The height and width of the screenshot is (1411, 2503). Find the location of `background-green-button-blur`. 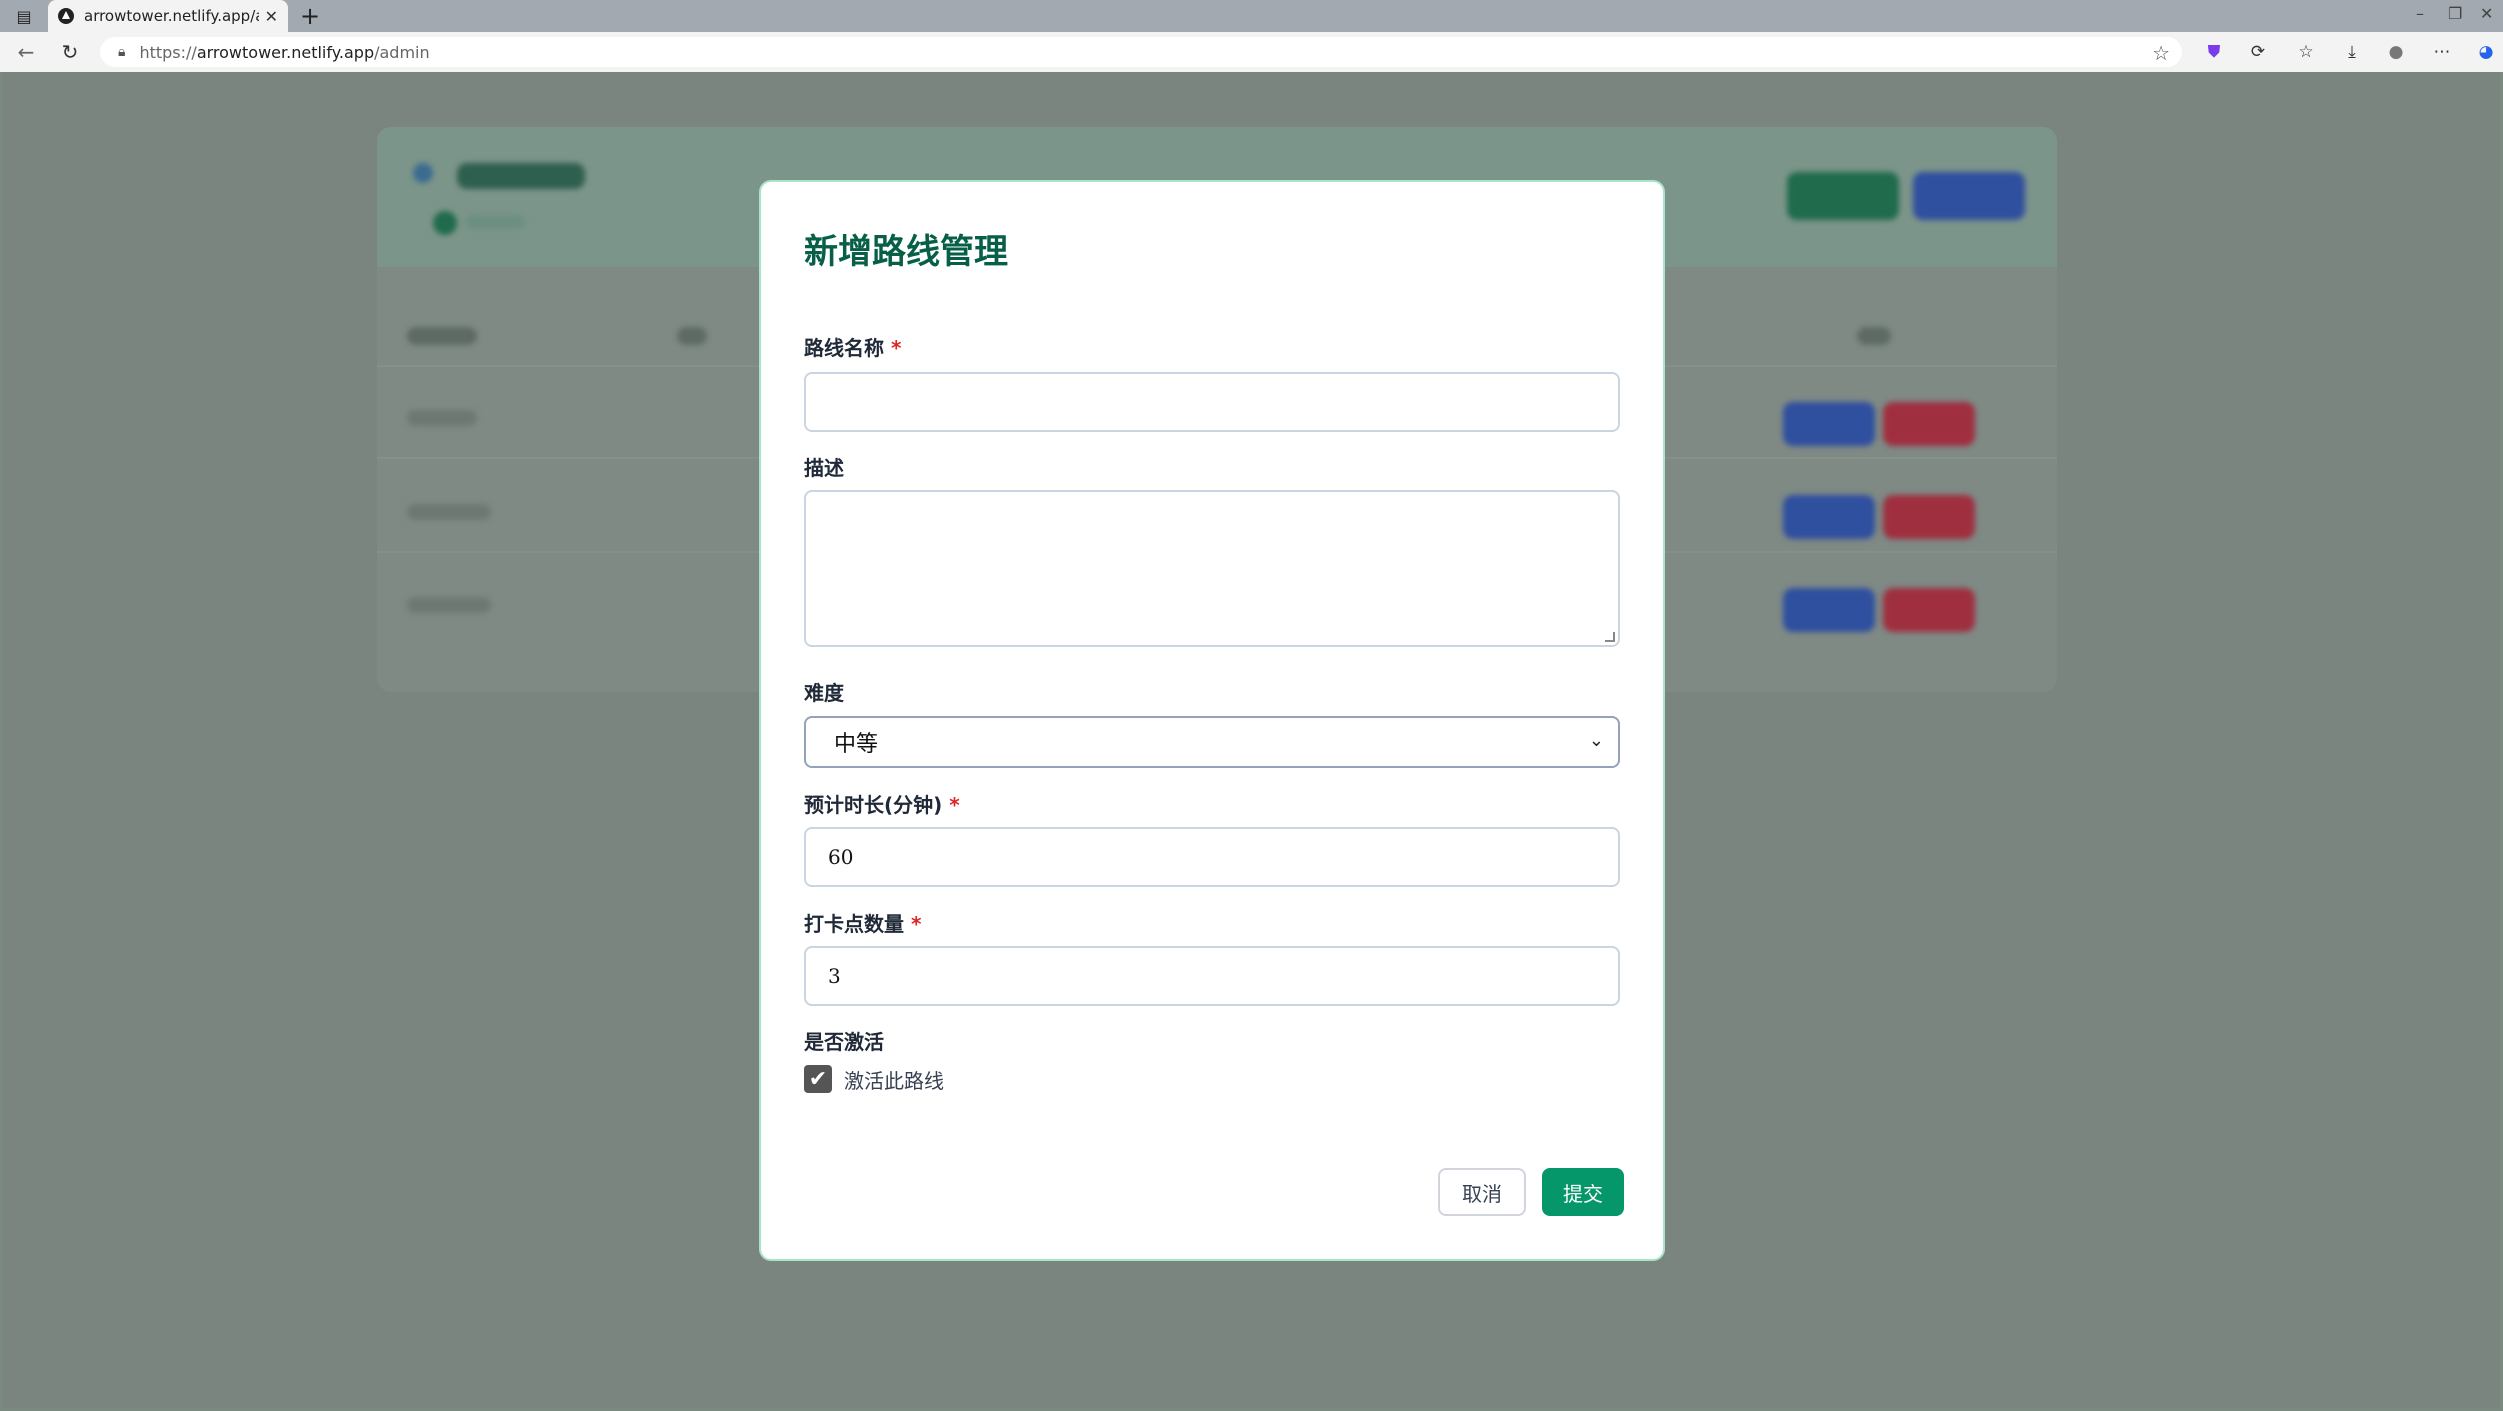

background-green-button-blur is located at coordinates (1843, 196).